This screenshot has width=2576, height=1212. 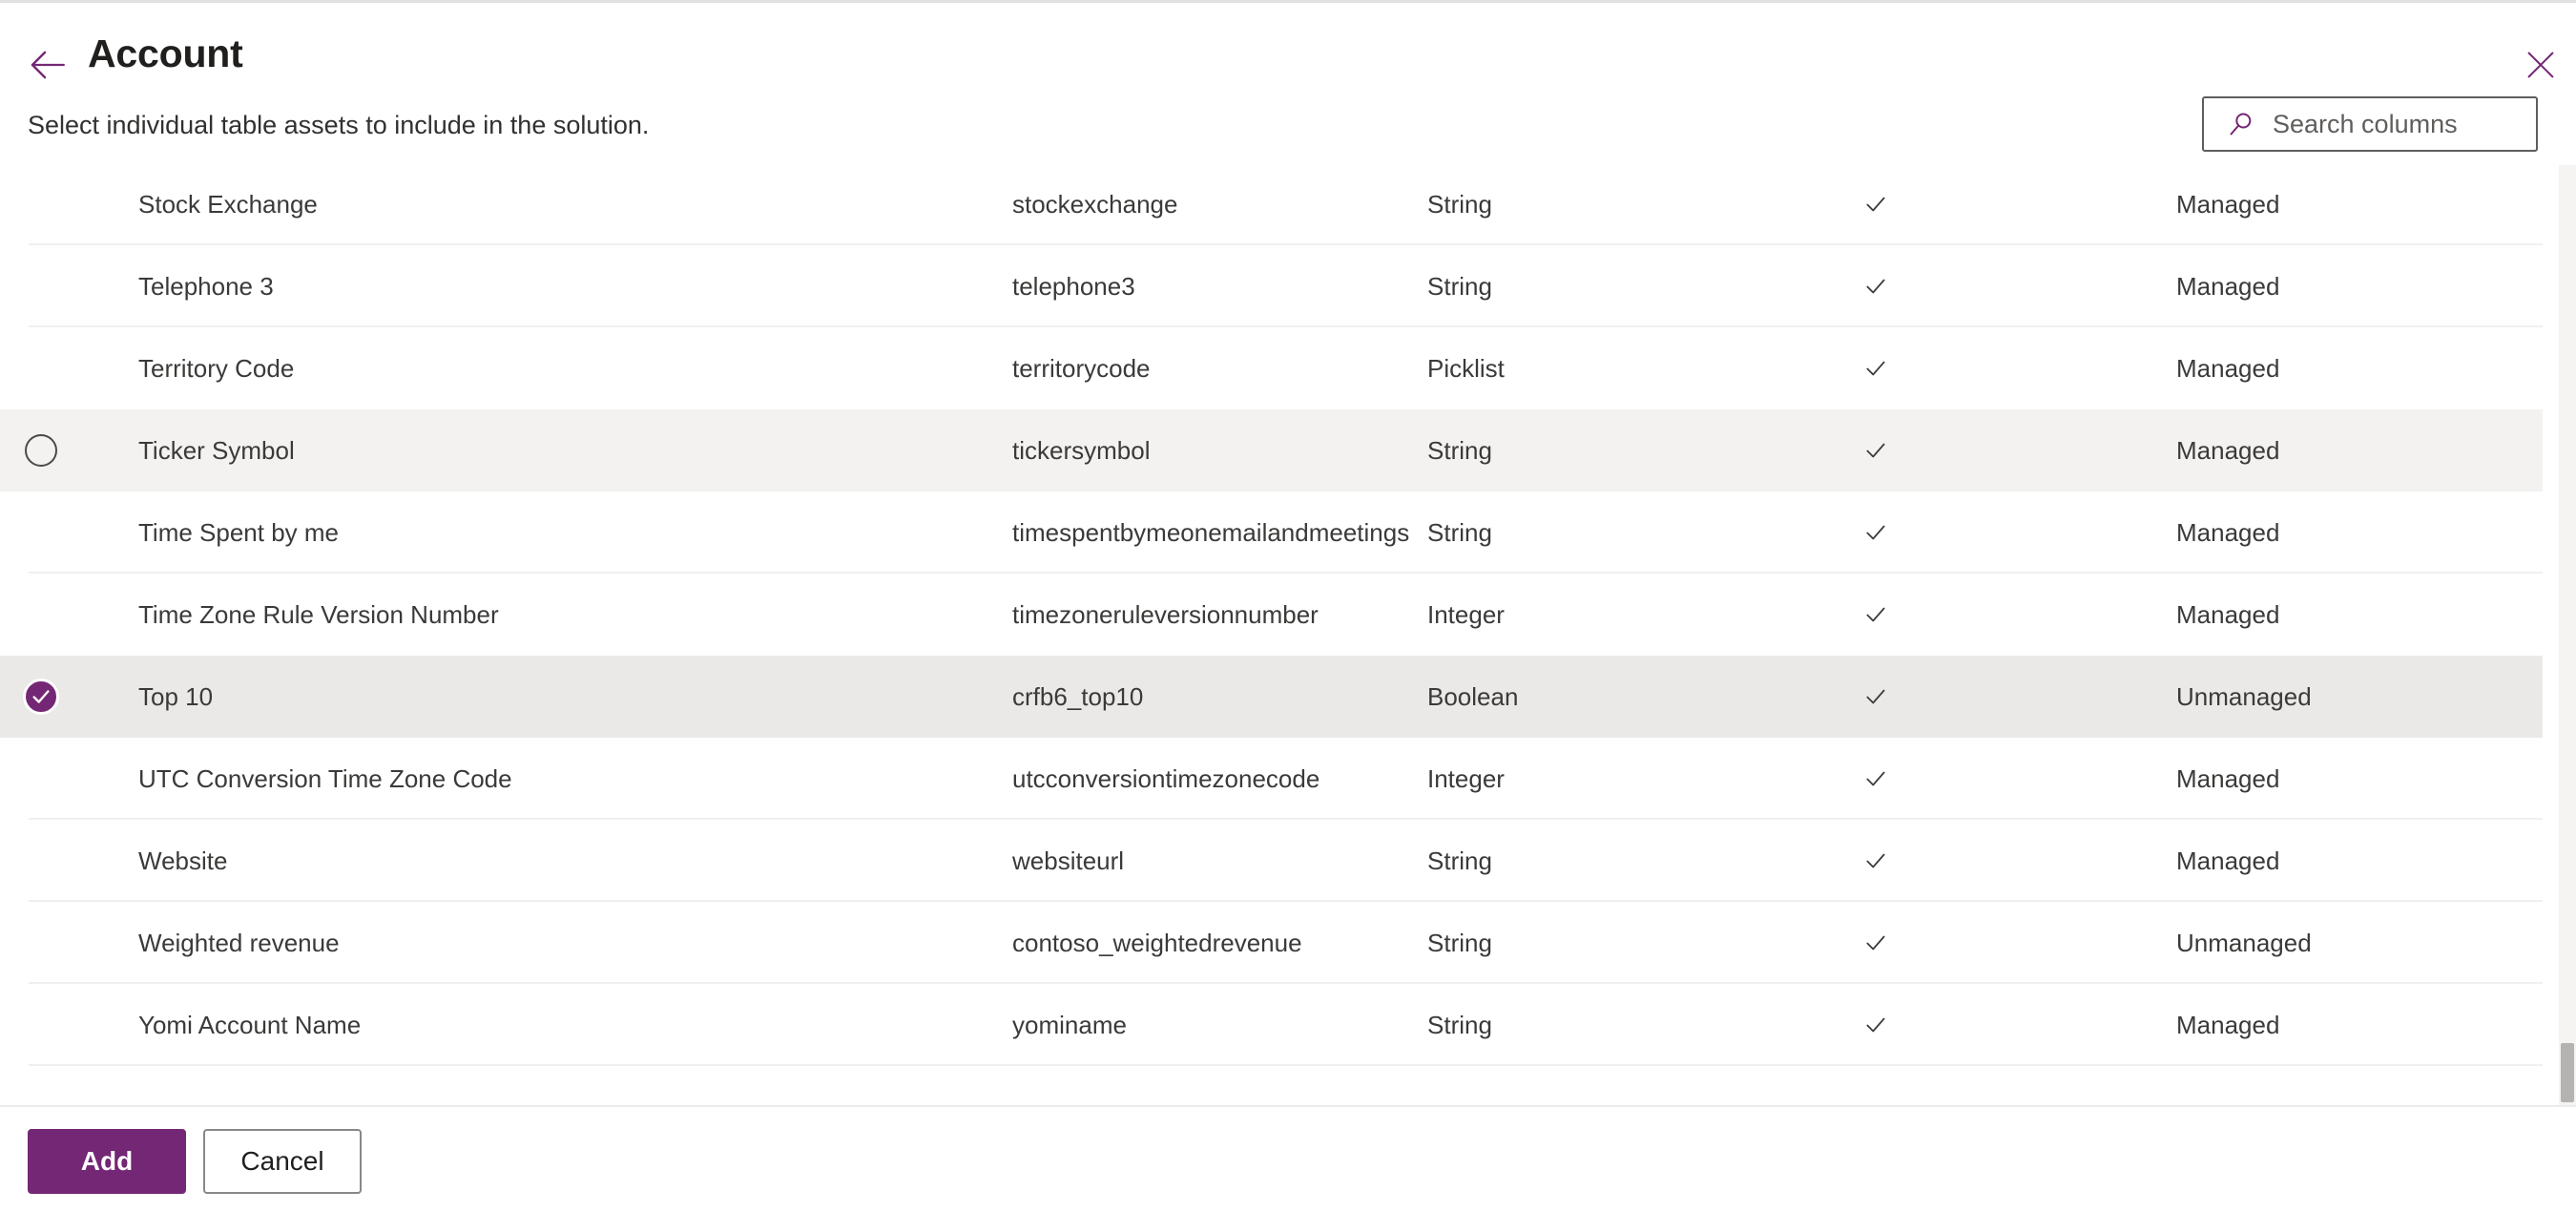 What do you see at coordinates (1157, 943) in the screenshot?
I see `column-logical-name: contoso_weightedrevenue` at bounding box center [1157, 943].